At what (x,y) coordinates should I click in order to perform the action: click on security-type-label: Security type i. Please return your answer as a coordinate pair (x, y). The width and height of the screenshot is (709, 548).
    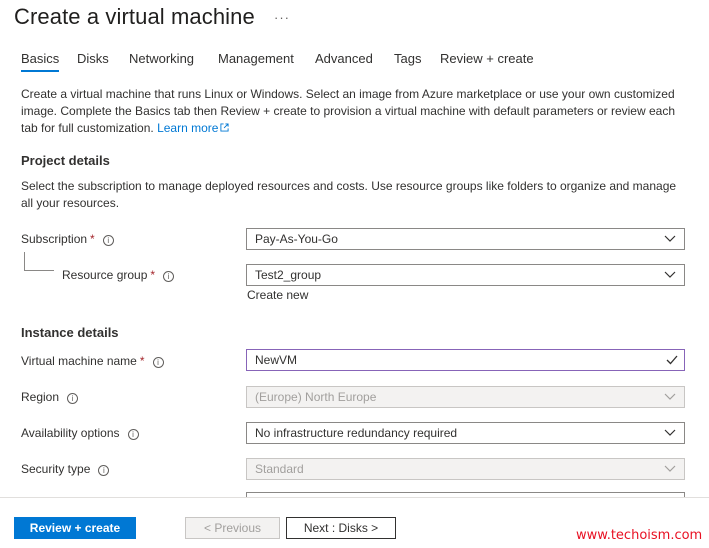
    Looking at the image, I should click on (65, 469).